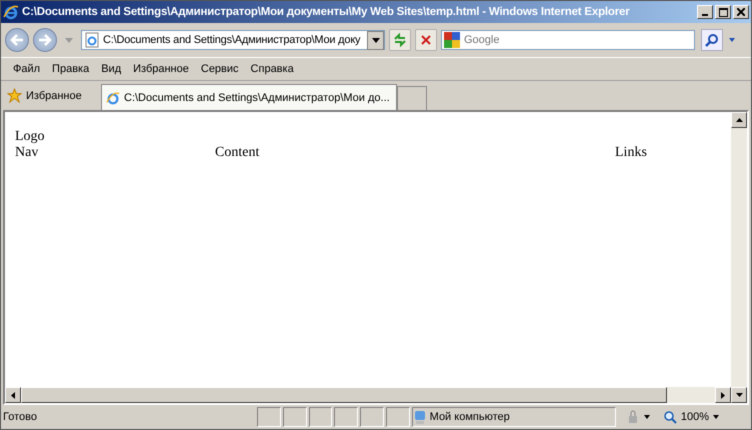 This screenshot has height=430, width=752. I want to click on menu-item: Избранное, so click(161, 69).